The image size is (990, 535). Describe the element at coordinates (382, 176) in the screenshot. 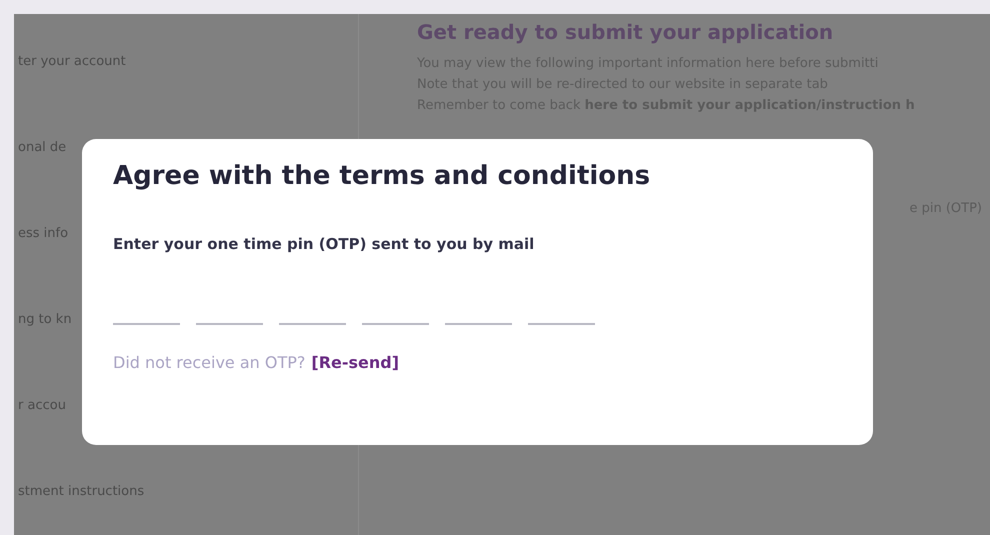

I see `dialog-title: Agree with the terms and conditions` at that location.